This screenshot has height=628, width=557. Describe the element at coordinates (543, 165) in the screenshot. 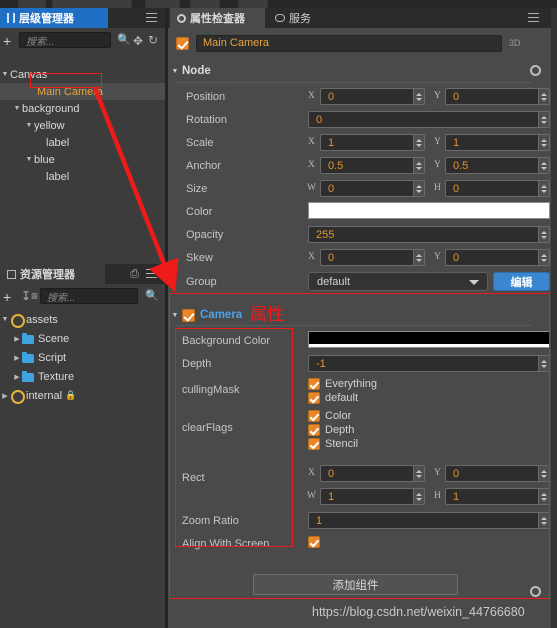

I see `anchor-y-stepper` at that location.